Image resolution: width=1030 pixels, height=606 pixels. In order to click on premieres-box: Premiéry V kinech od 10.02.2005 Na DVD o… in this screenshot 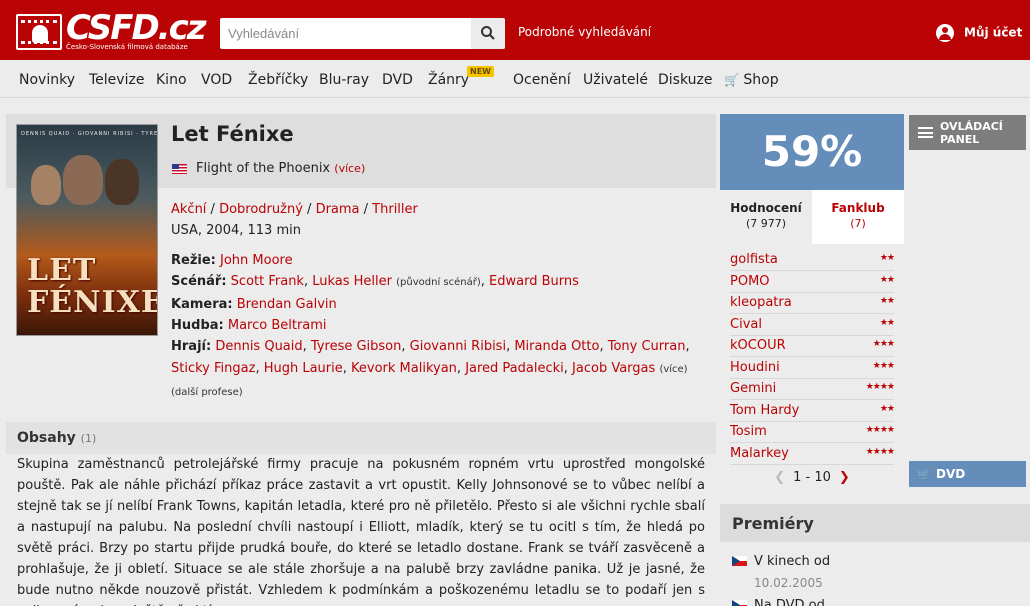, I will do `click(875, 555)`.